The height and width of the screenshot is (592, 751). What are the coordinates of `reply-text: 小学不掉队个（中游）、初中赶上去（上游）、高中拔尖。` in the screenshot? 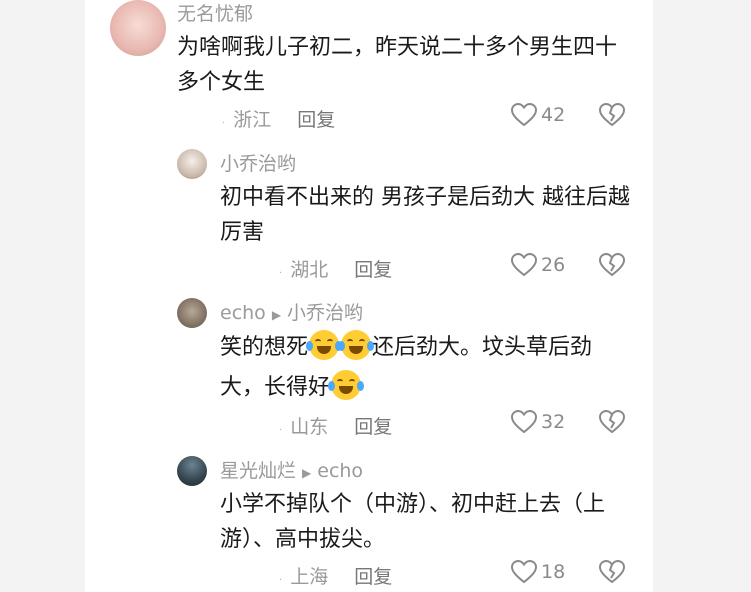 It's located at (413, 522).